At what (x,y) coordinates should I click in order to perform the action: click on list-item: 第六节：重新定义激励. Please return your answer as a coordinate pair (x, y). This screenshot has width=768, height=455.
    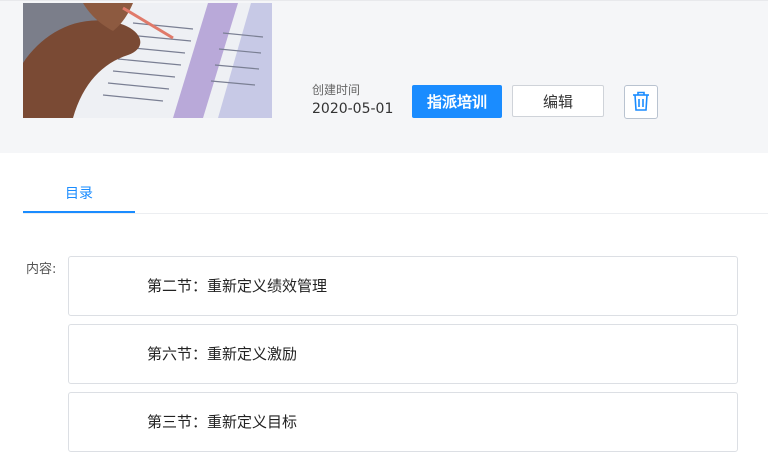
    Looking at the image, I should click on (403, 354).